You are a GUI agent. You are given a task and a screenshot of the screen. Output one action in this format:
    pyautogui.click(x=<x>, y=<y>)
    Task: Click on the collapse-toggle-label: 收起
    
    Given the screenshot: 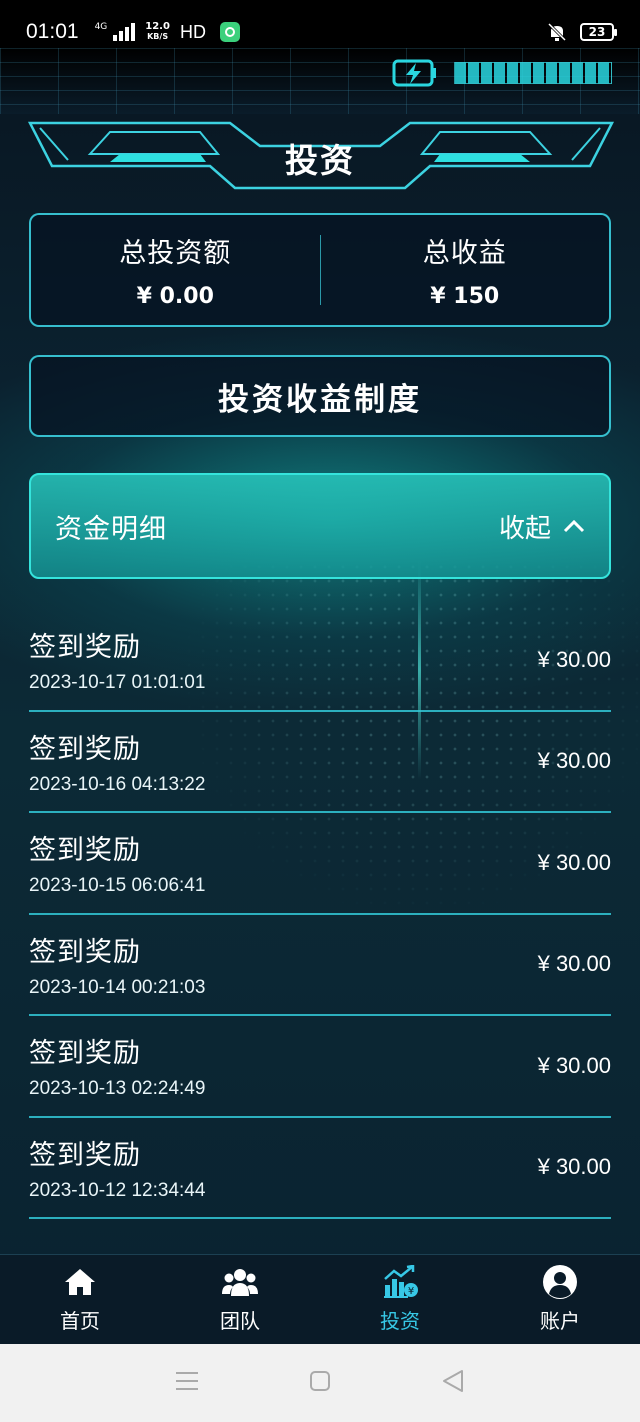 What is the action you would take?
    pyautogui.click(x=524, y=528)
    